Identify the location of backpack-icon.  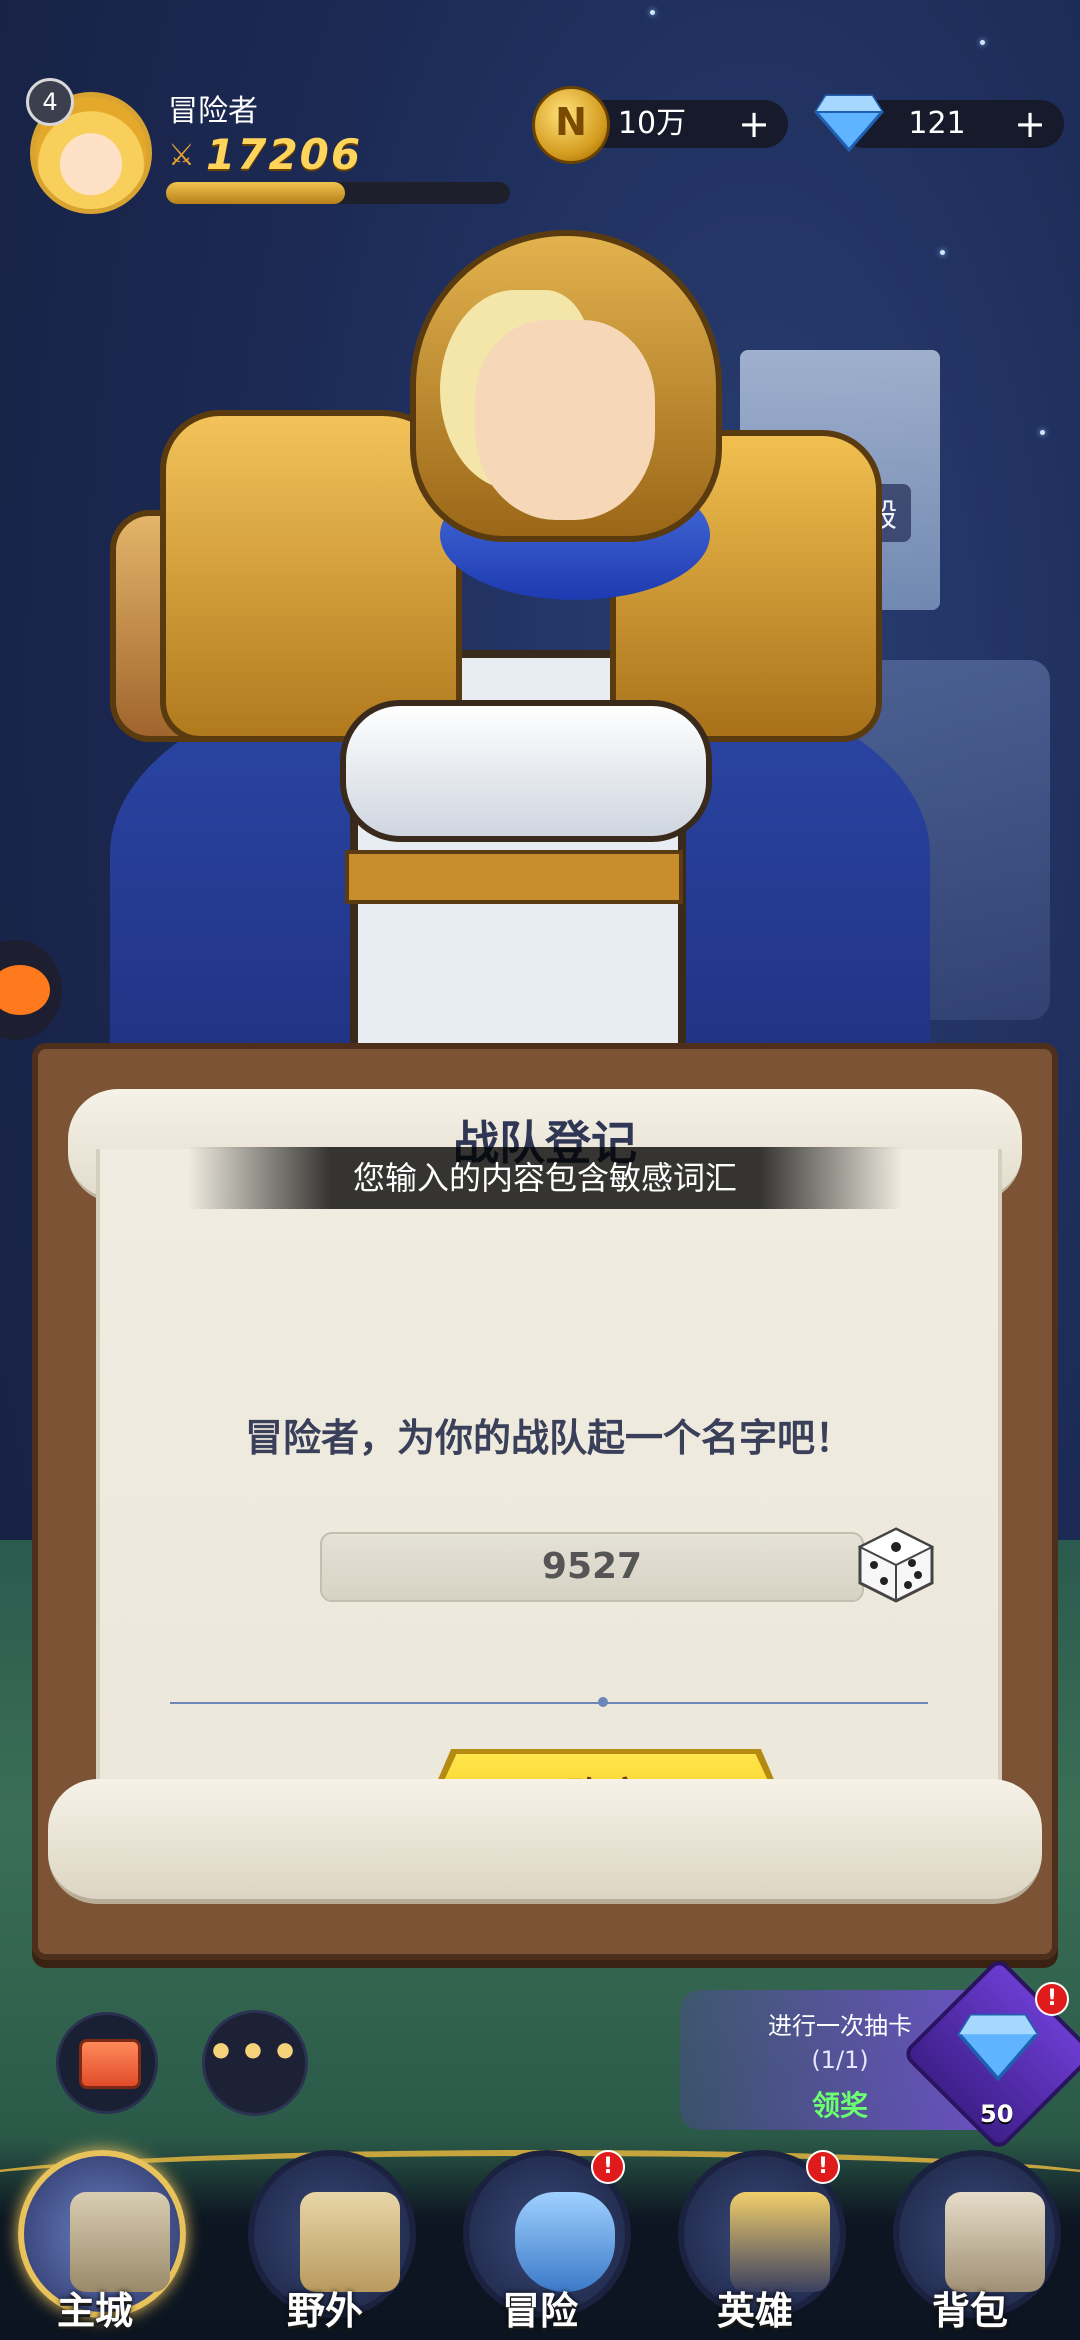
(995, 2242).